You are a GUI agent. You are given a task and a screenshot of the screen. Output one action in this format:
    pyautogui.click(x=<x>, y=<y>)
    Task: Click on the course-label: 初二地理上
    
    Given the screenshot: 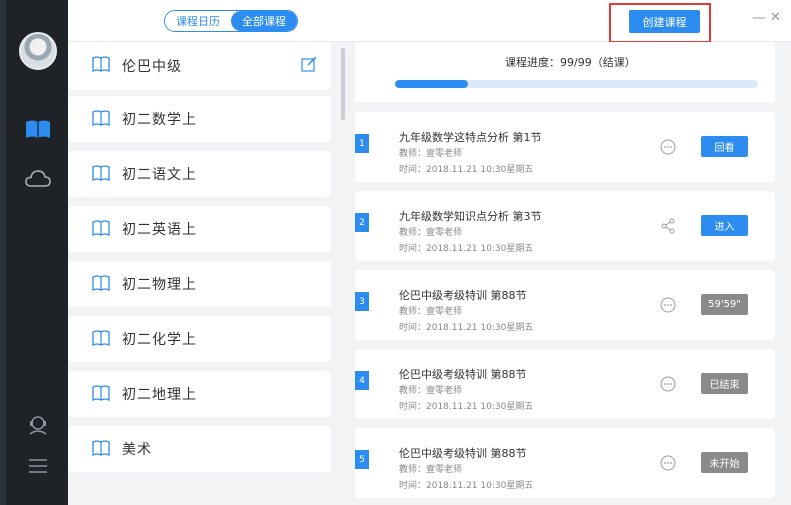 What is the action you would take?
    pyautogui.click(x=159, y=395)
    